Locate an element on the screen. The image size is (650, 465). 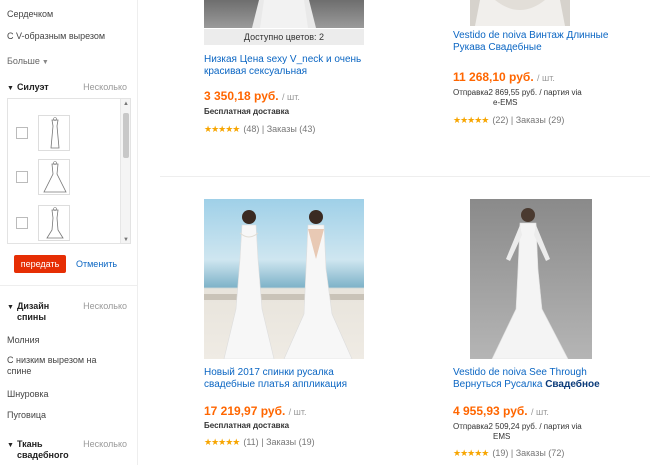
shipping-info: Отправка2 869,55 руб. / партия via e-EMS is located at coordinates (517, 97).